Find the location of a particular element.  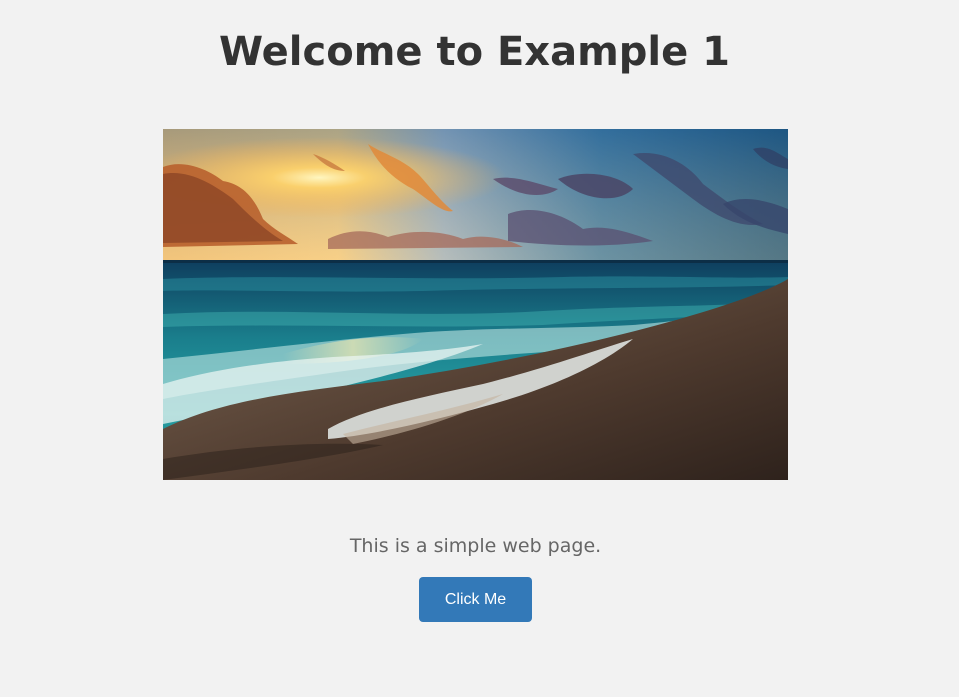

page-description: This is a simple web page. is located at coordinates (475, 546).